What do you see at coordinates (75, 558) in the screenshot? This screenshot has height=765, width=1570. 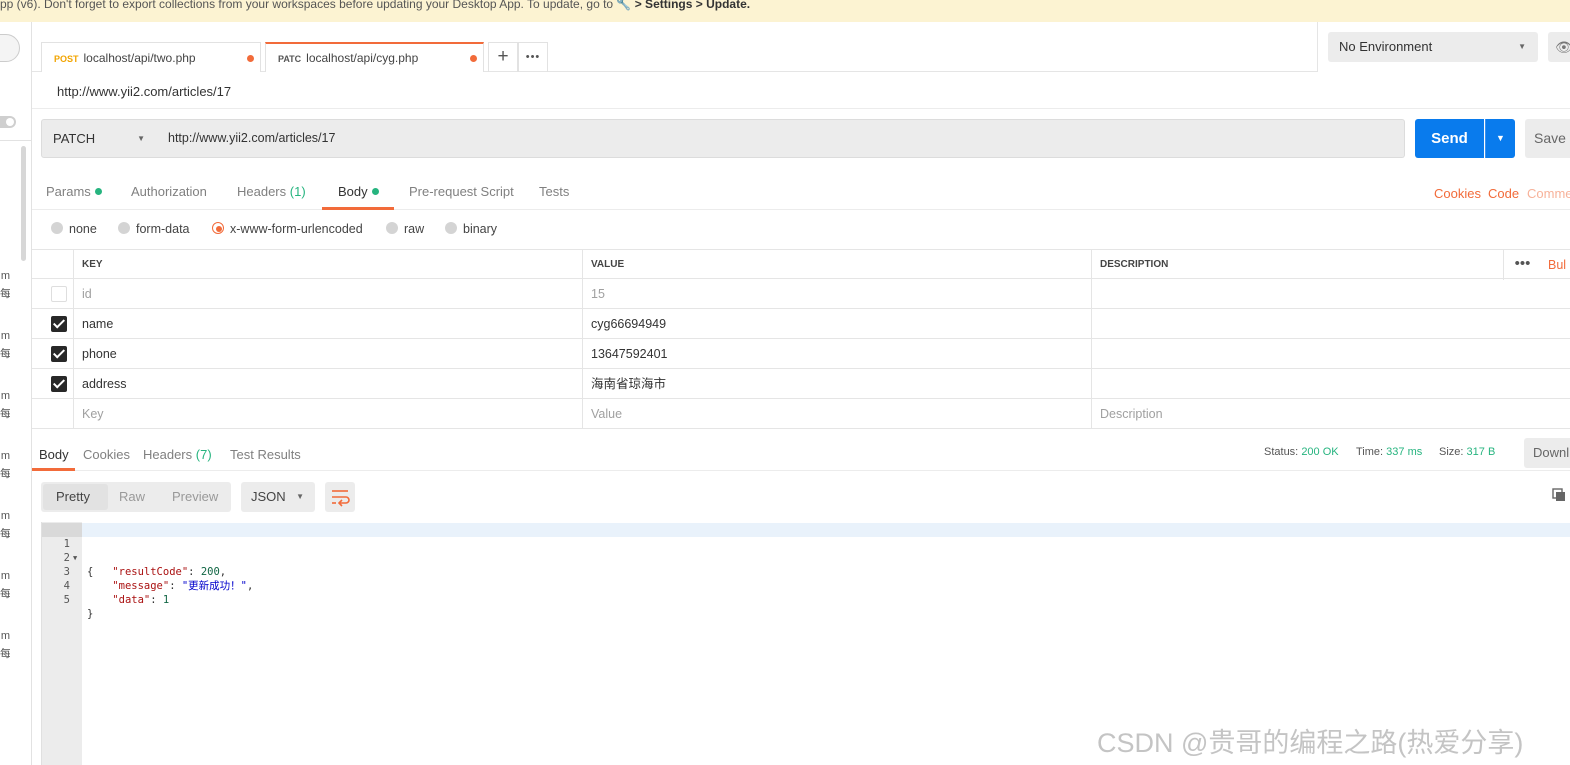 I see `fold-arrow-icon: ▼` at bounding box center [75, 558].